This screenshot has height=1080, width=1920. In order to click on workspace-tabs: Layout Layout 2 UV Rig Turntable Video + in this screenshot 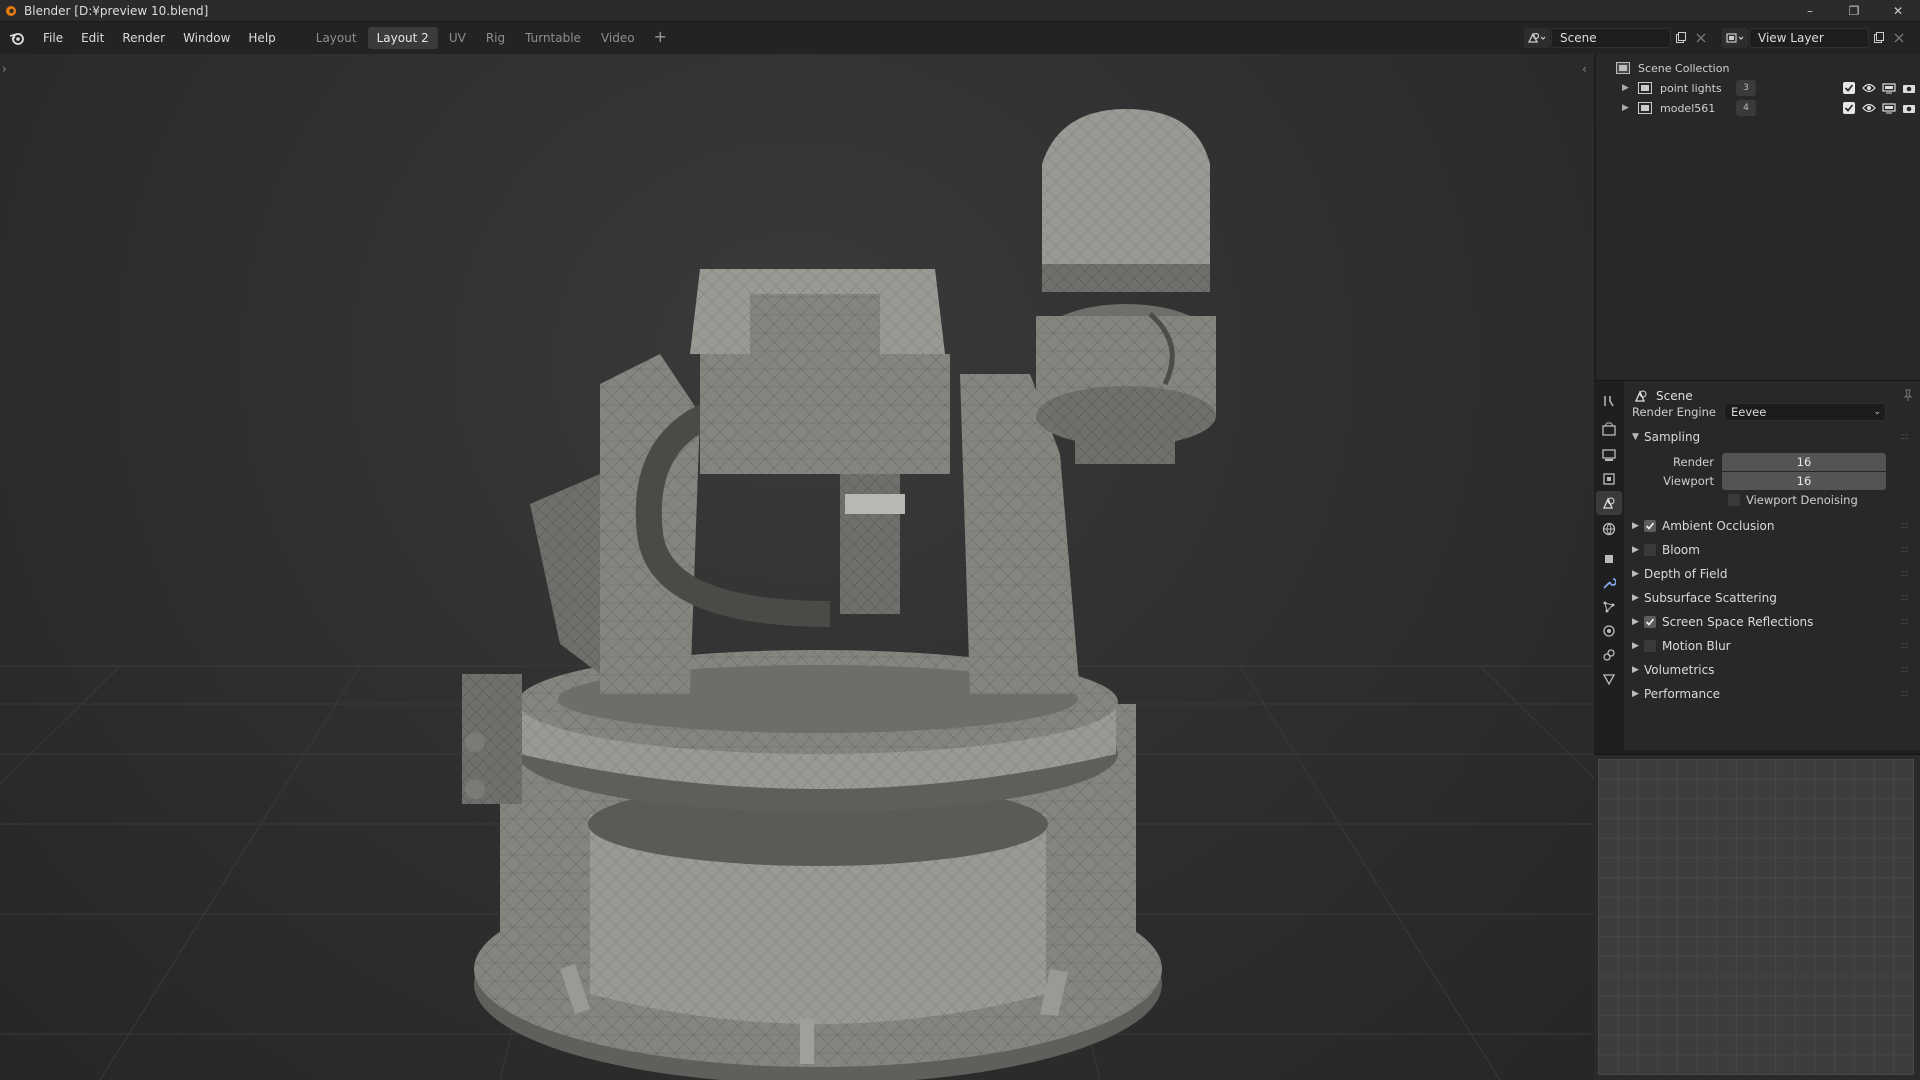, I will do `click(491, 38)`.